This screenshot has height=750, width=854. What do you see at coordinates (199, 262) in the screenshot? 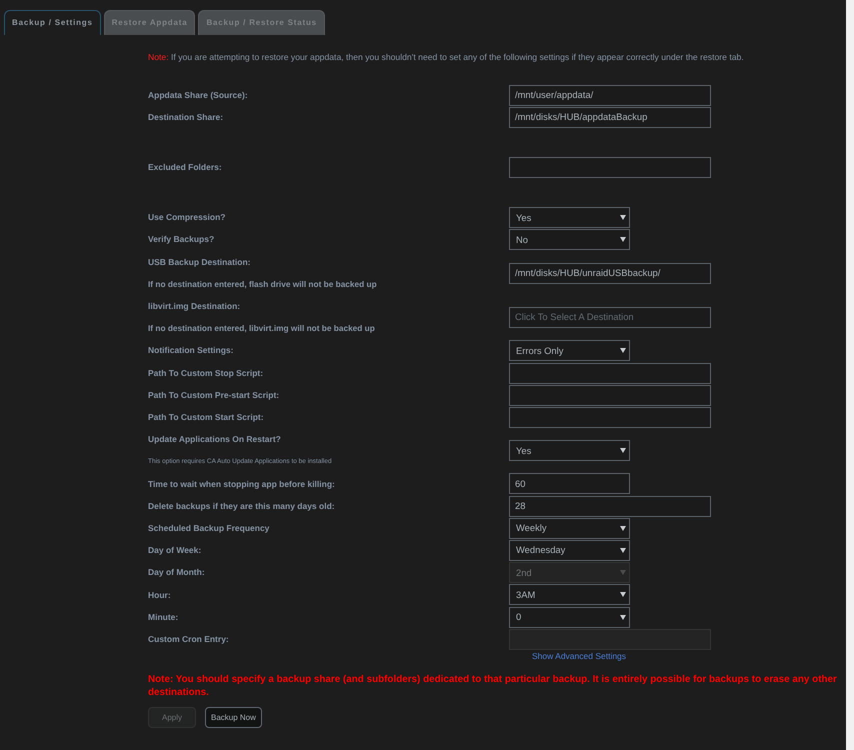
I see `field-label: USB Backup Destination:` at bounding box center [199, 262].